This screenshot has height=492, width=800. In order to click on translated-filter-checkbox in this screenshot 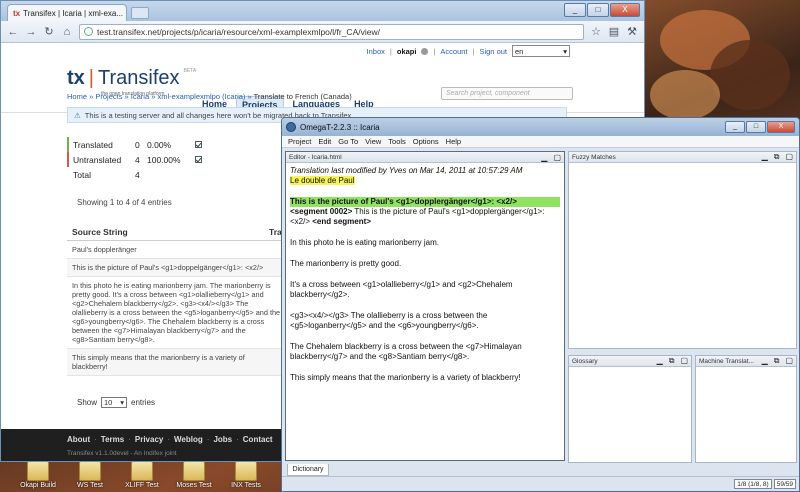, I will do `click(198, 144)`.